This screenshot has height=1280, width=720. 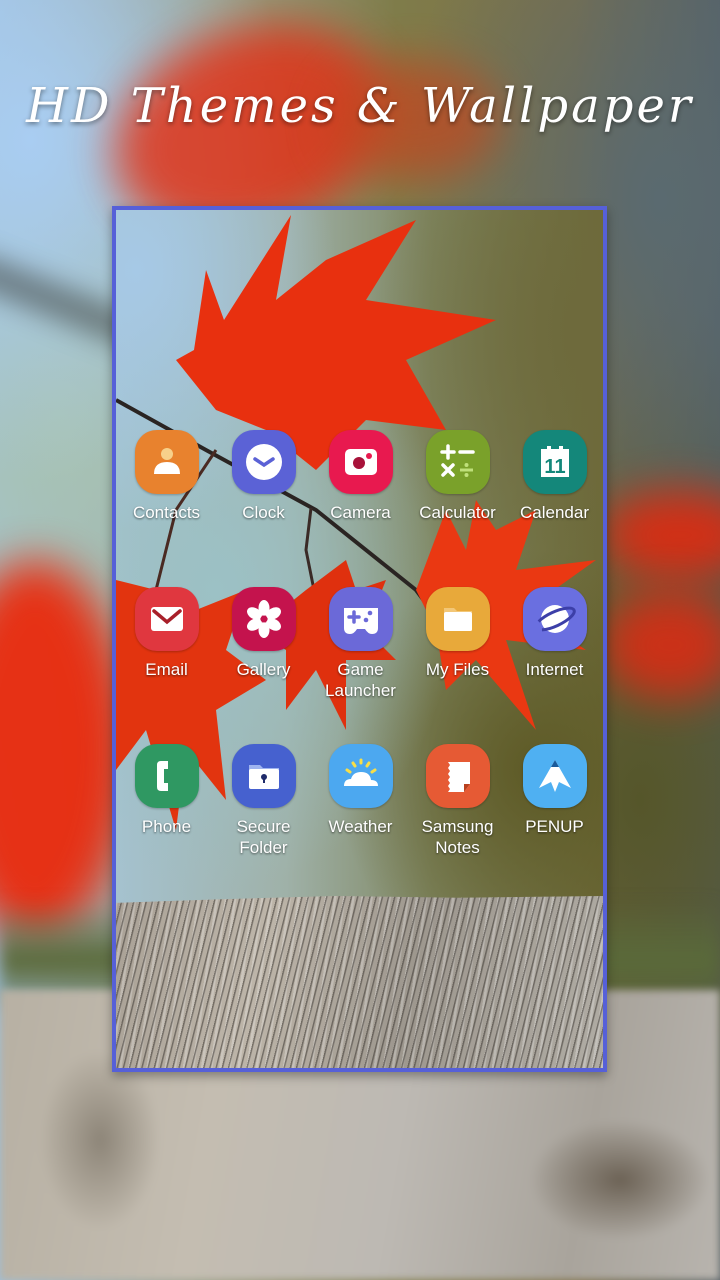 What do you see at coordinates (360, 462) in the screenshot?
I see `camera-icon` at bounding box center [360, 462].